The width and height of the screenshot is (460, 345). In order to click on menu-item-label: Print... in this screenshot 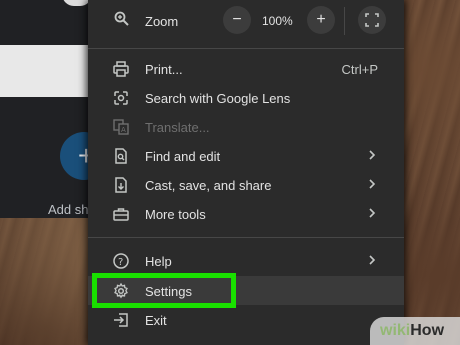, I will do `click(164, 69)`.